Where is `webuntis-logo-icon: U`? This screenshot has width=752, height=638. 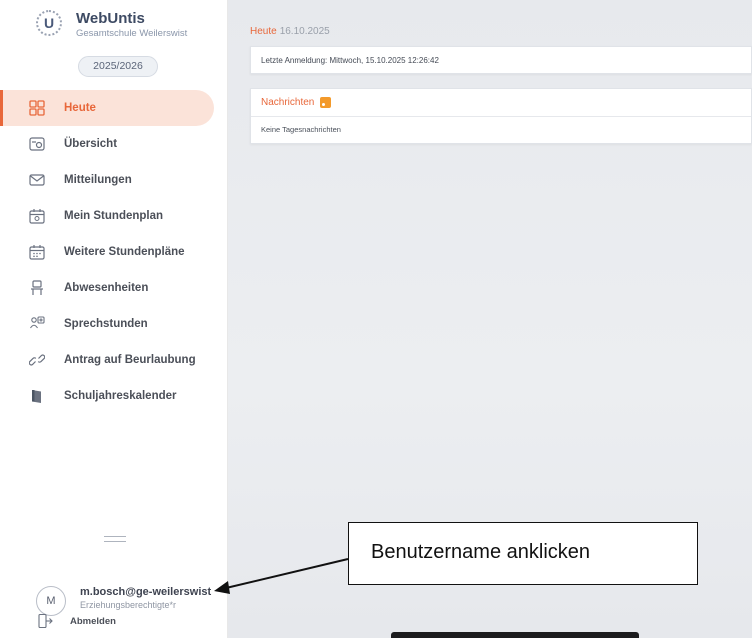 webuntis-logo-icon: U is located at coordinates (49, 23).